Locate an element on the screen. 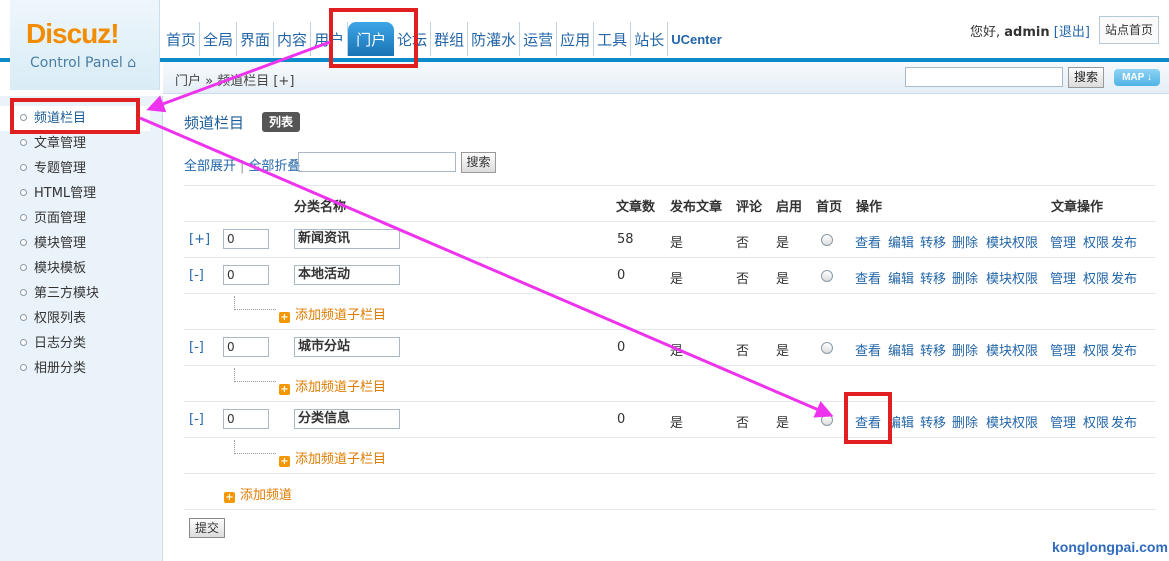  sidebar-item-album-categories: 相册分类 is located at coordinates (75, 368).